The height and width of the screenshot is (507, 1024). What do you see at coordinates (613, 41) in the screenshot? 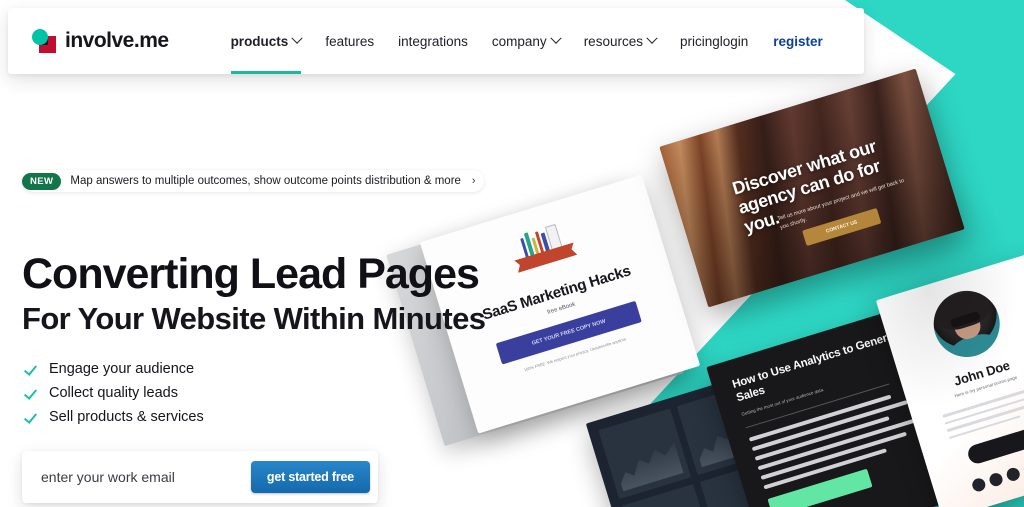
I see `nav-label: resources` at bounding box center [613, 41].